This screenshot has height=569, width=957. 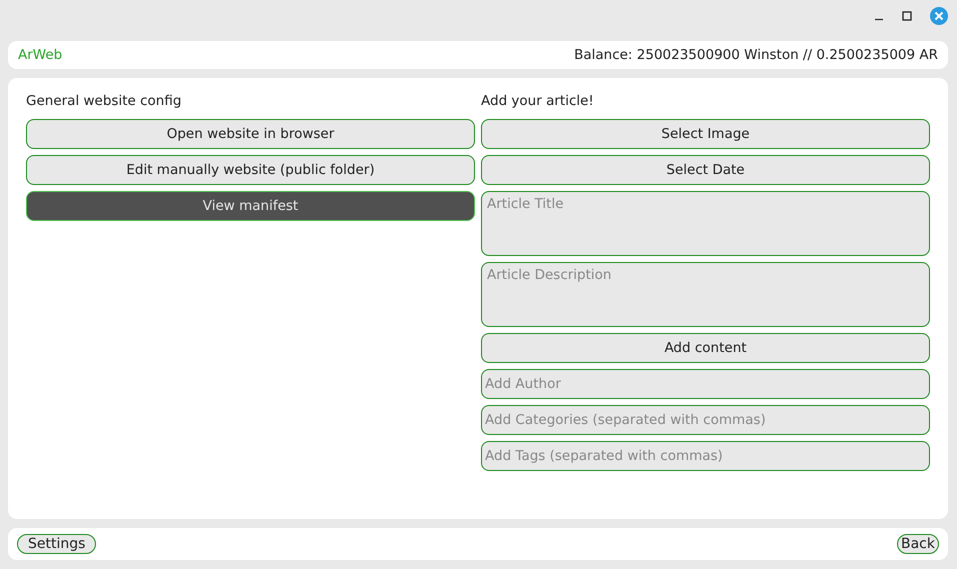 What do you see at coordinates (705, 170) in the screenshot?
I see `action-button: Select Date` at bounding box center [705, 170].